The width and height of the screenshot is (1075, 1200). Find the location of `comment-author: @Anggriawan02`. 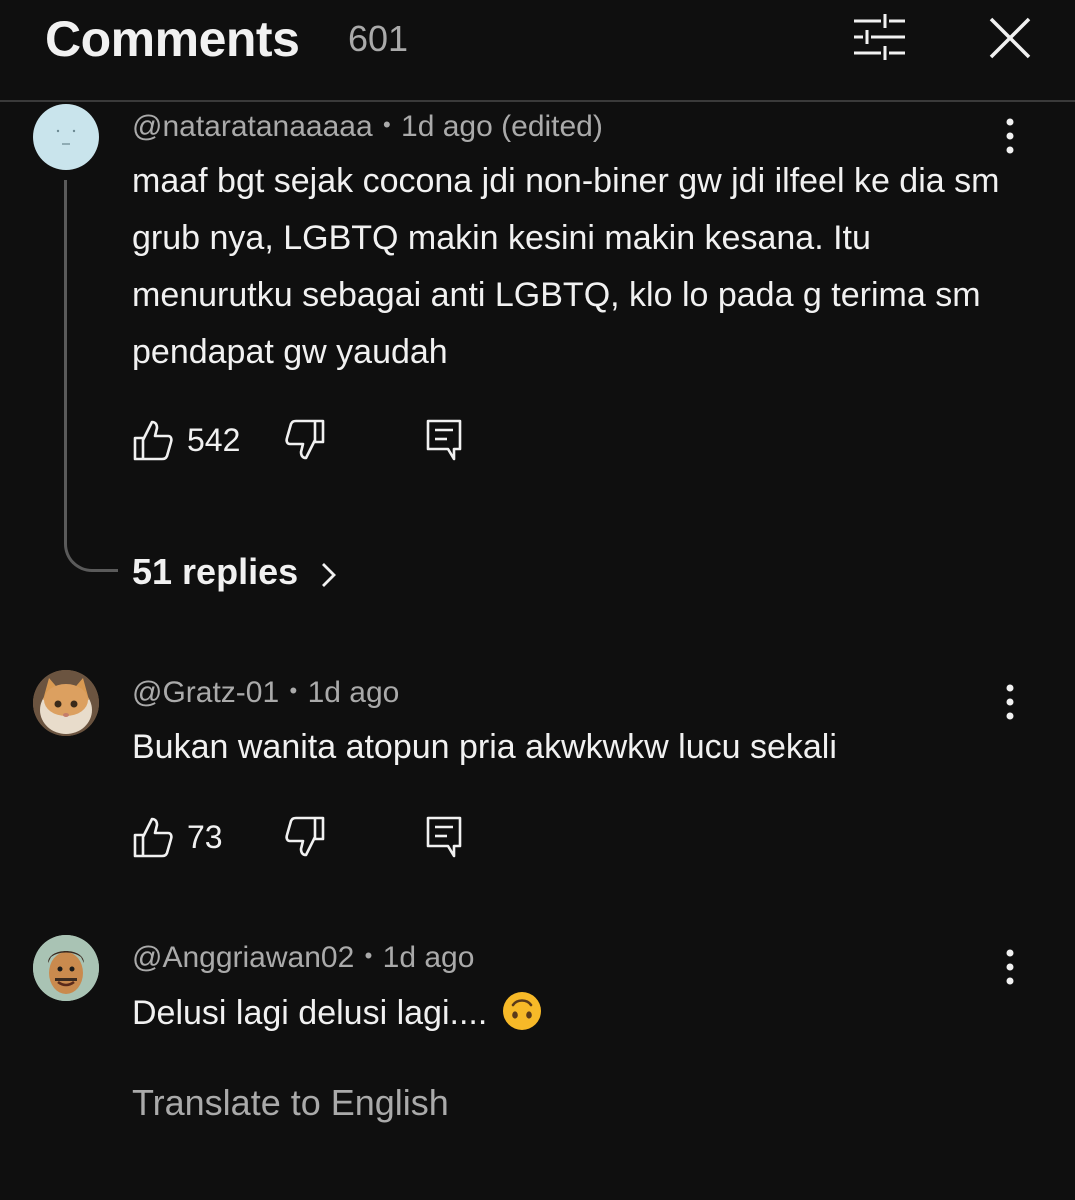

comment-author: @Anggriawan02 is located at coordinates (243, 957).